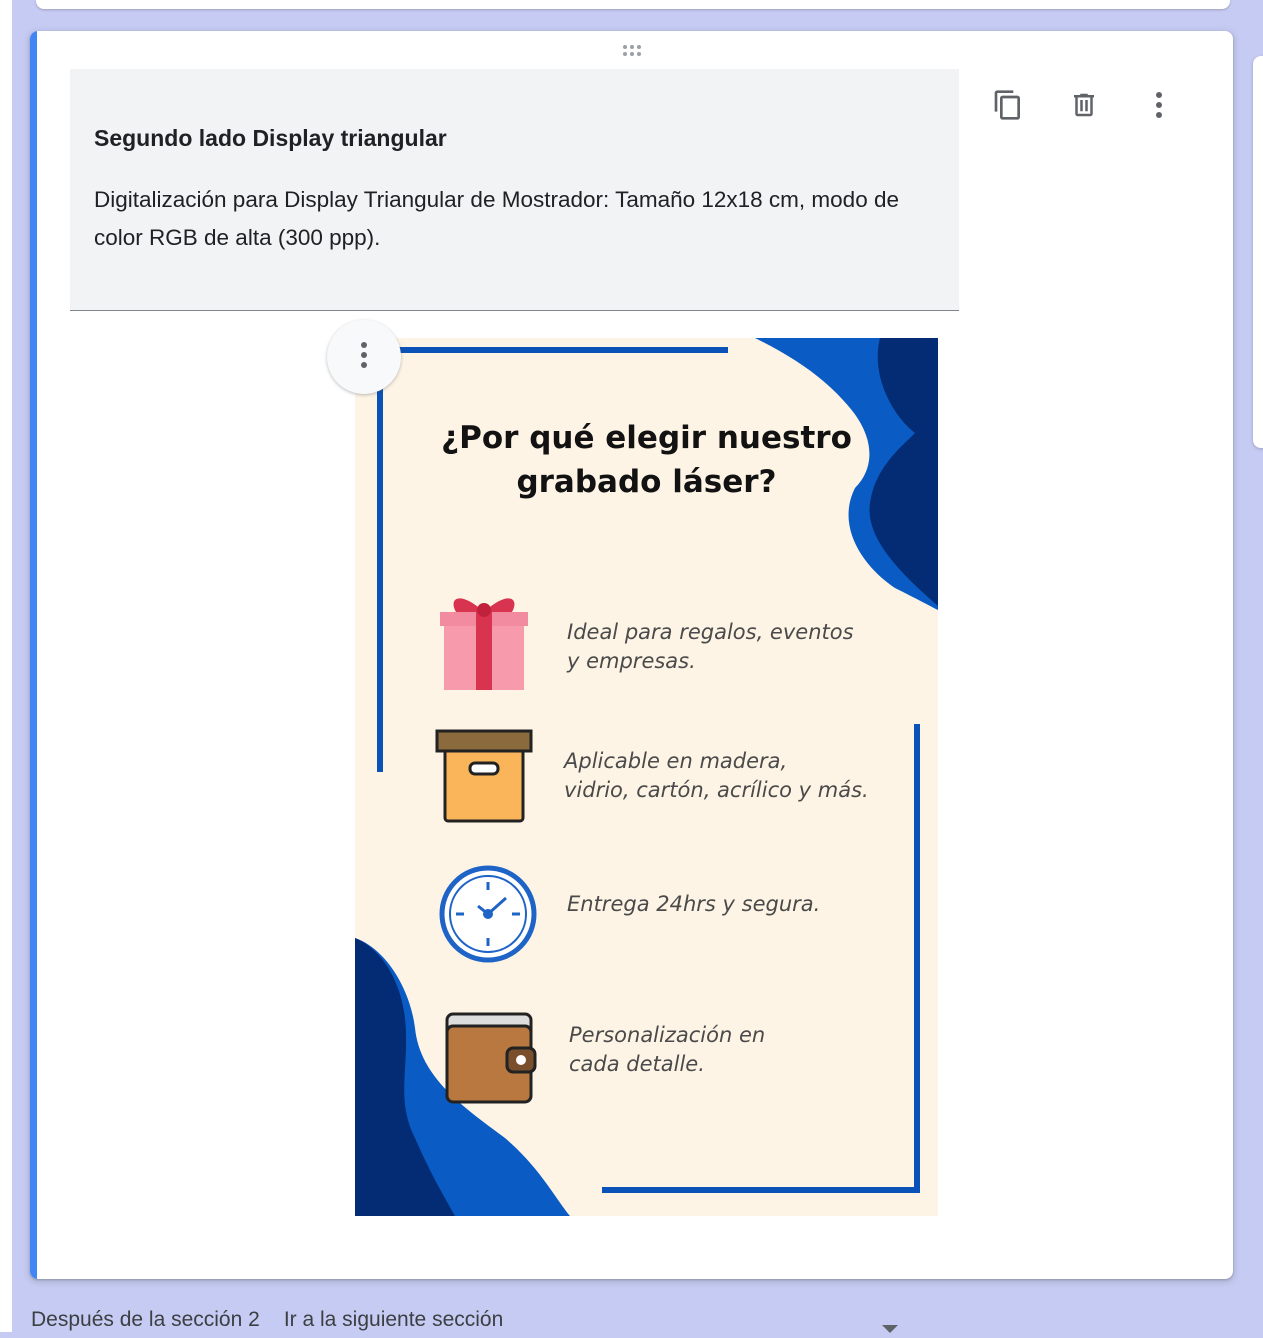  Describe the element at coordinates (6, 666) in the screenshot. I see `window-edge` at that location.